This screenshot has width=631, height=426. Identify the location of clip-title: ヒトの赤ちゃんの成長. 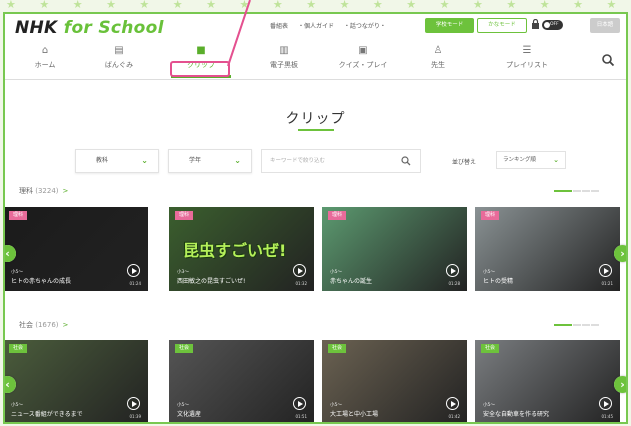
(41, 281).